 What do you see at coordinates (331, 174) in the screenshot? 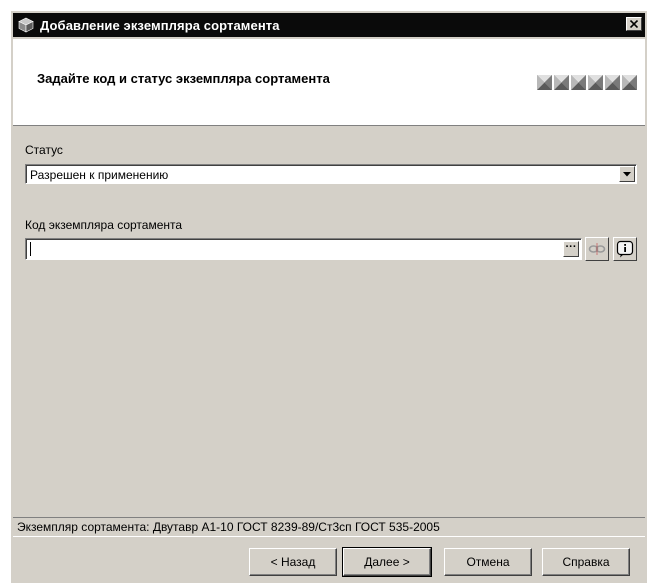
I see `status-select: Разрешен к применению` at bounding box center [331, 174].